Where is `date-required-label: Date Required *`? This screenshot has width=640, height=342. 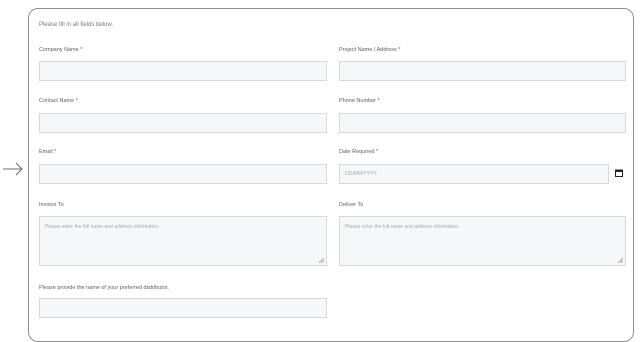 date-required-label: Date Required * is located at coordinates (359, 152).